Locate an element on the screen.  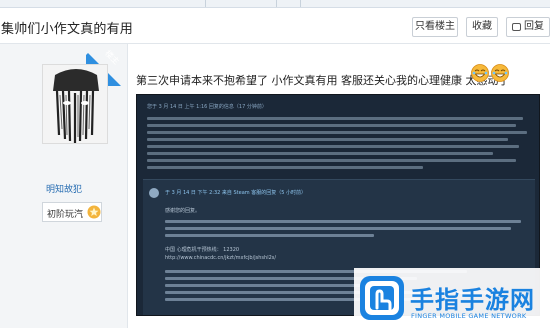
steam-logo-icon is located at coordinates (154, 193).